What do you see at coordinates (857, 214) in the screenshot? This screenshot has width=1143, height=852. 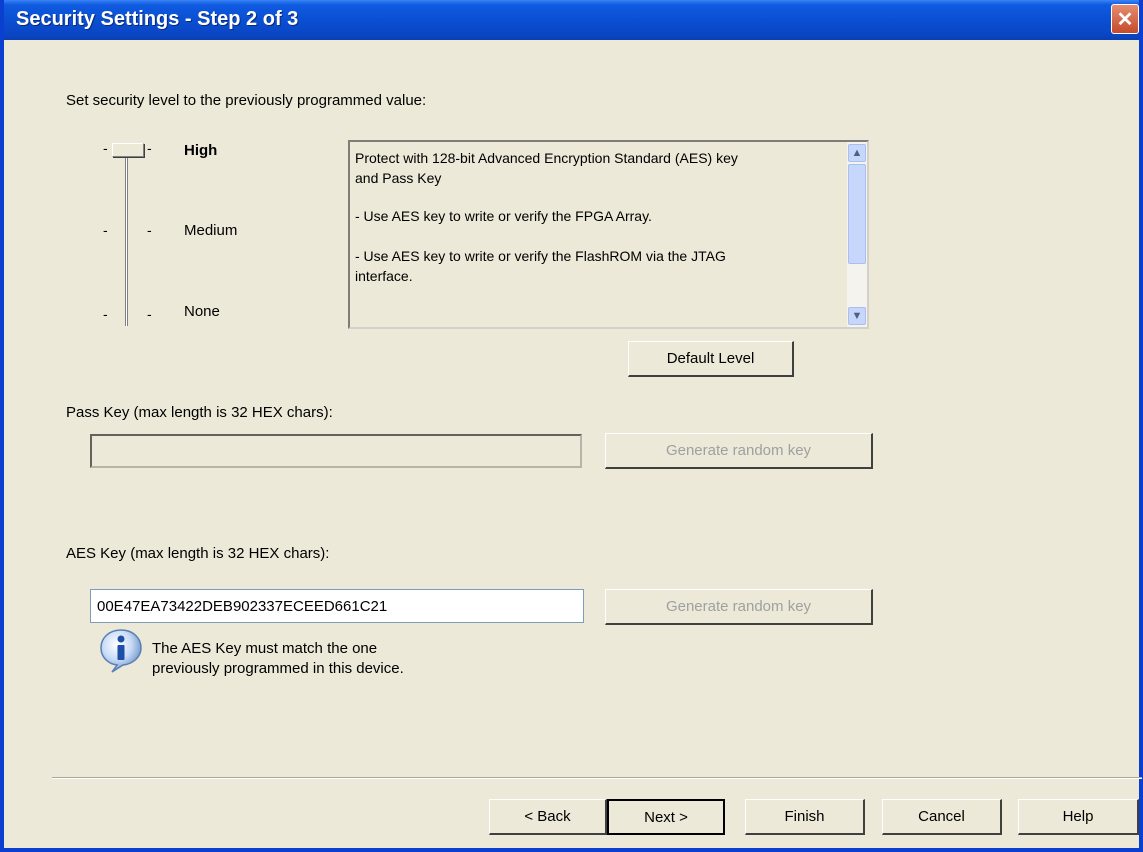 I see `scroll-thumb` at bounding box center [857, 214].